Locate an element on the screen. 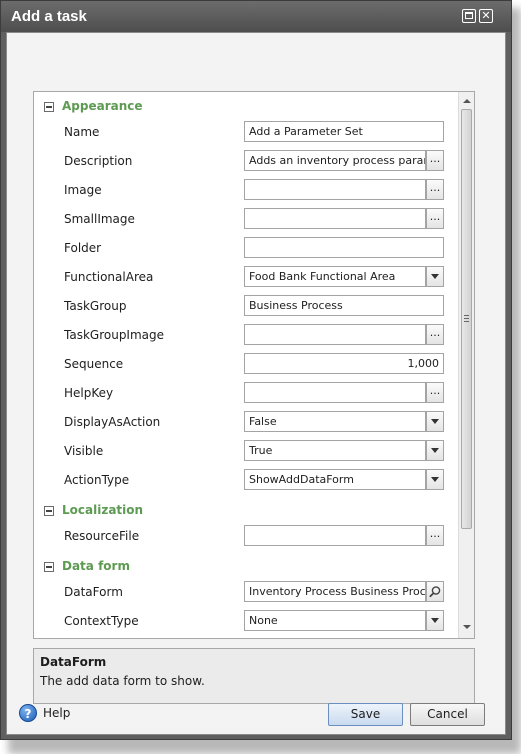  sequence-field: 1,000 is located at coordinates (344, 363).